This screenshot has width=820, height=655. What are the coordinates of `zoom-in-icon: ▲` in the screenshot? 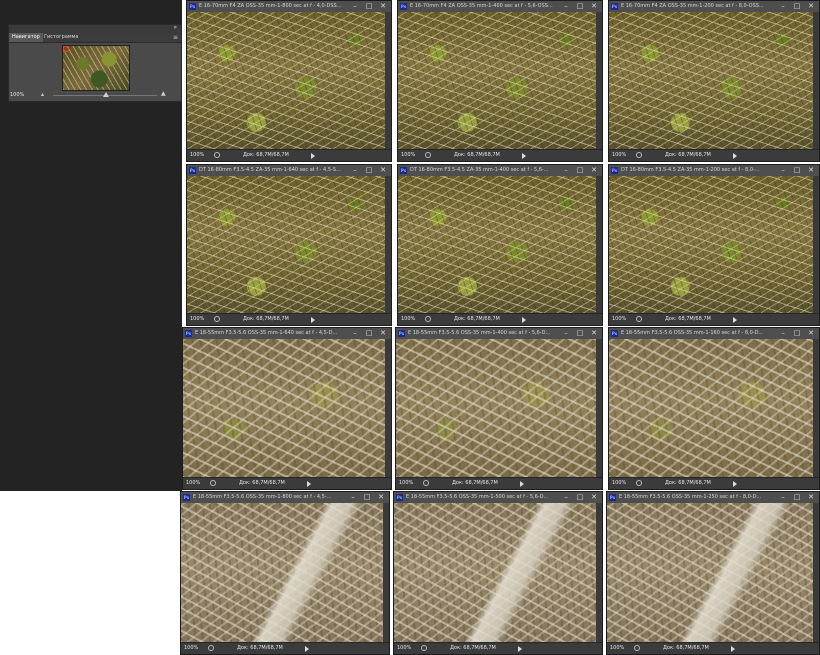 It's located at (163, 93).